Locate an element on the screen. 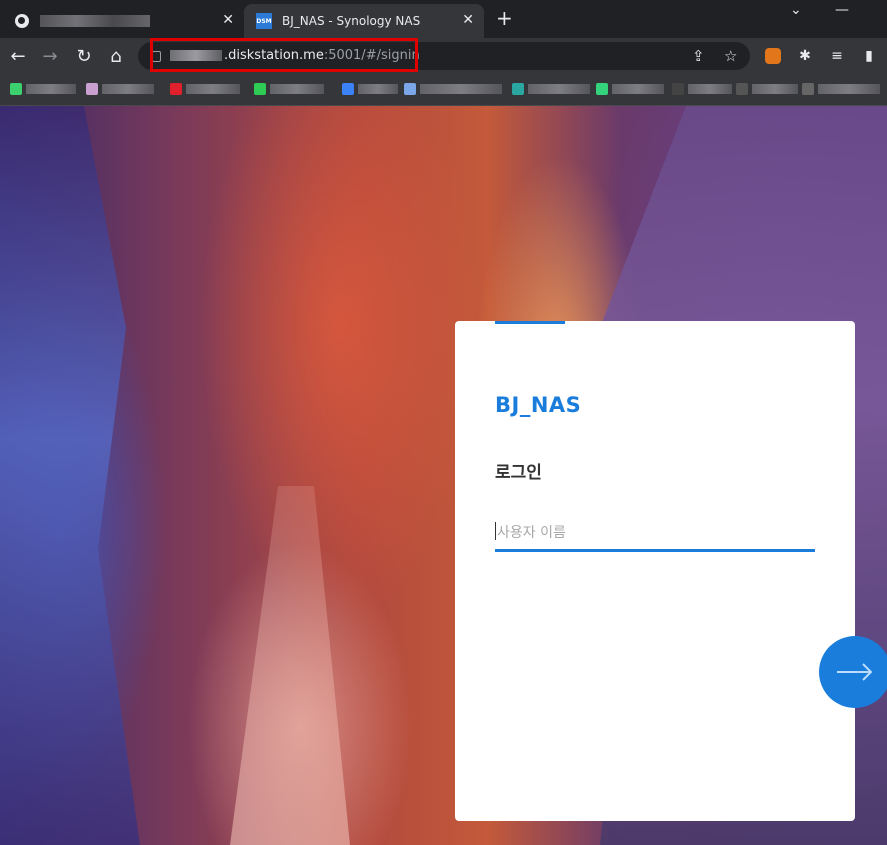  canyon-rock-left is located at coordinates (70, 475).